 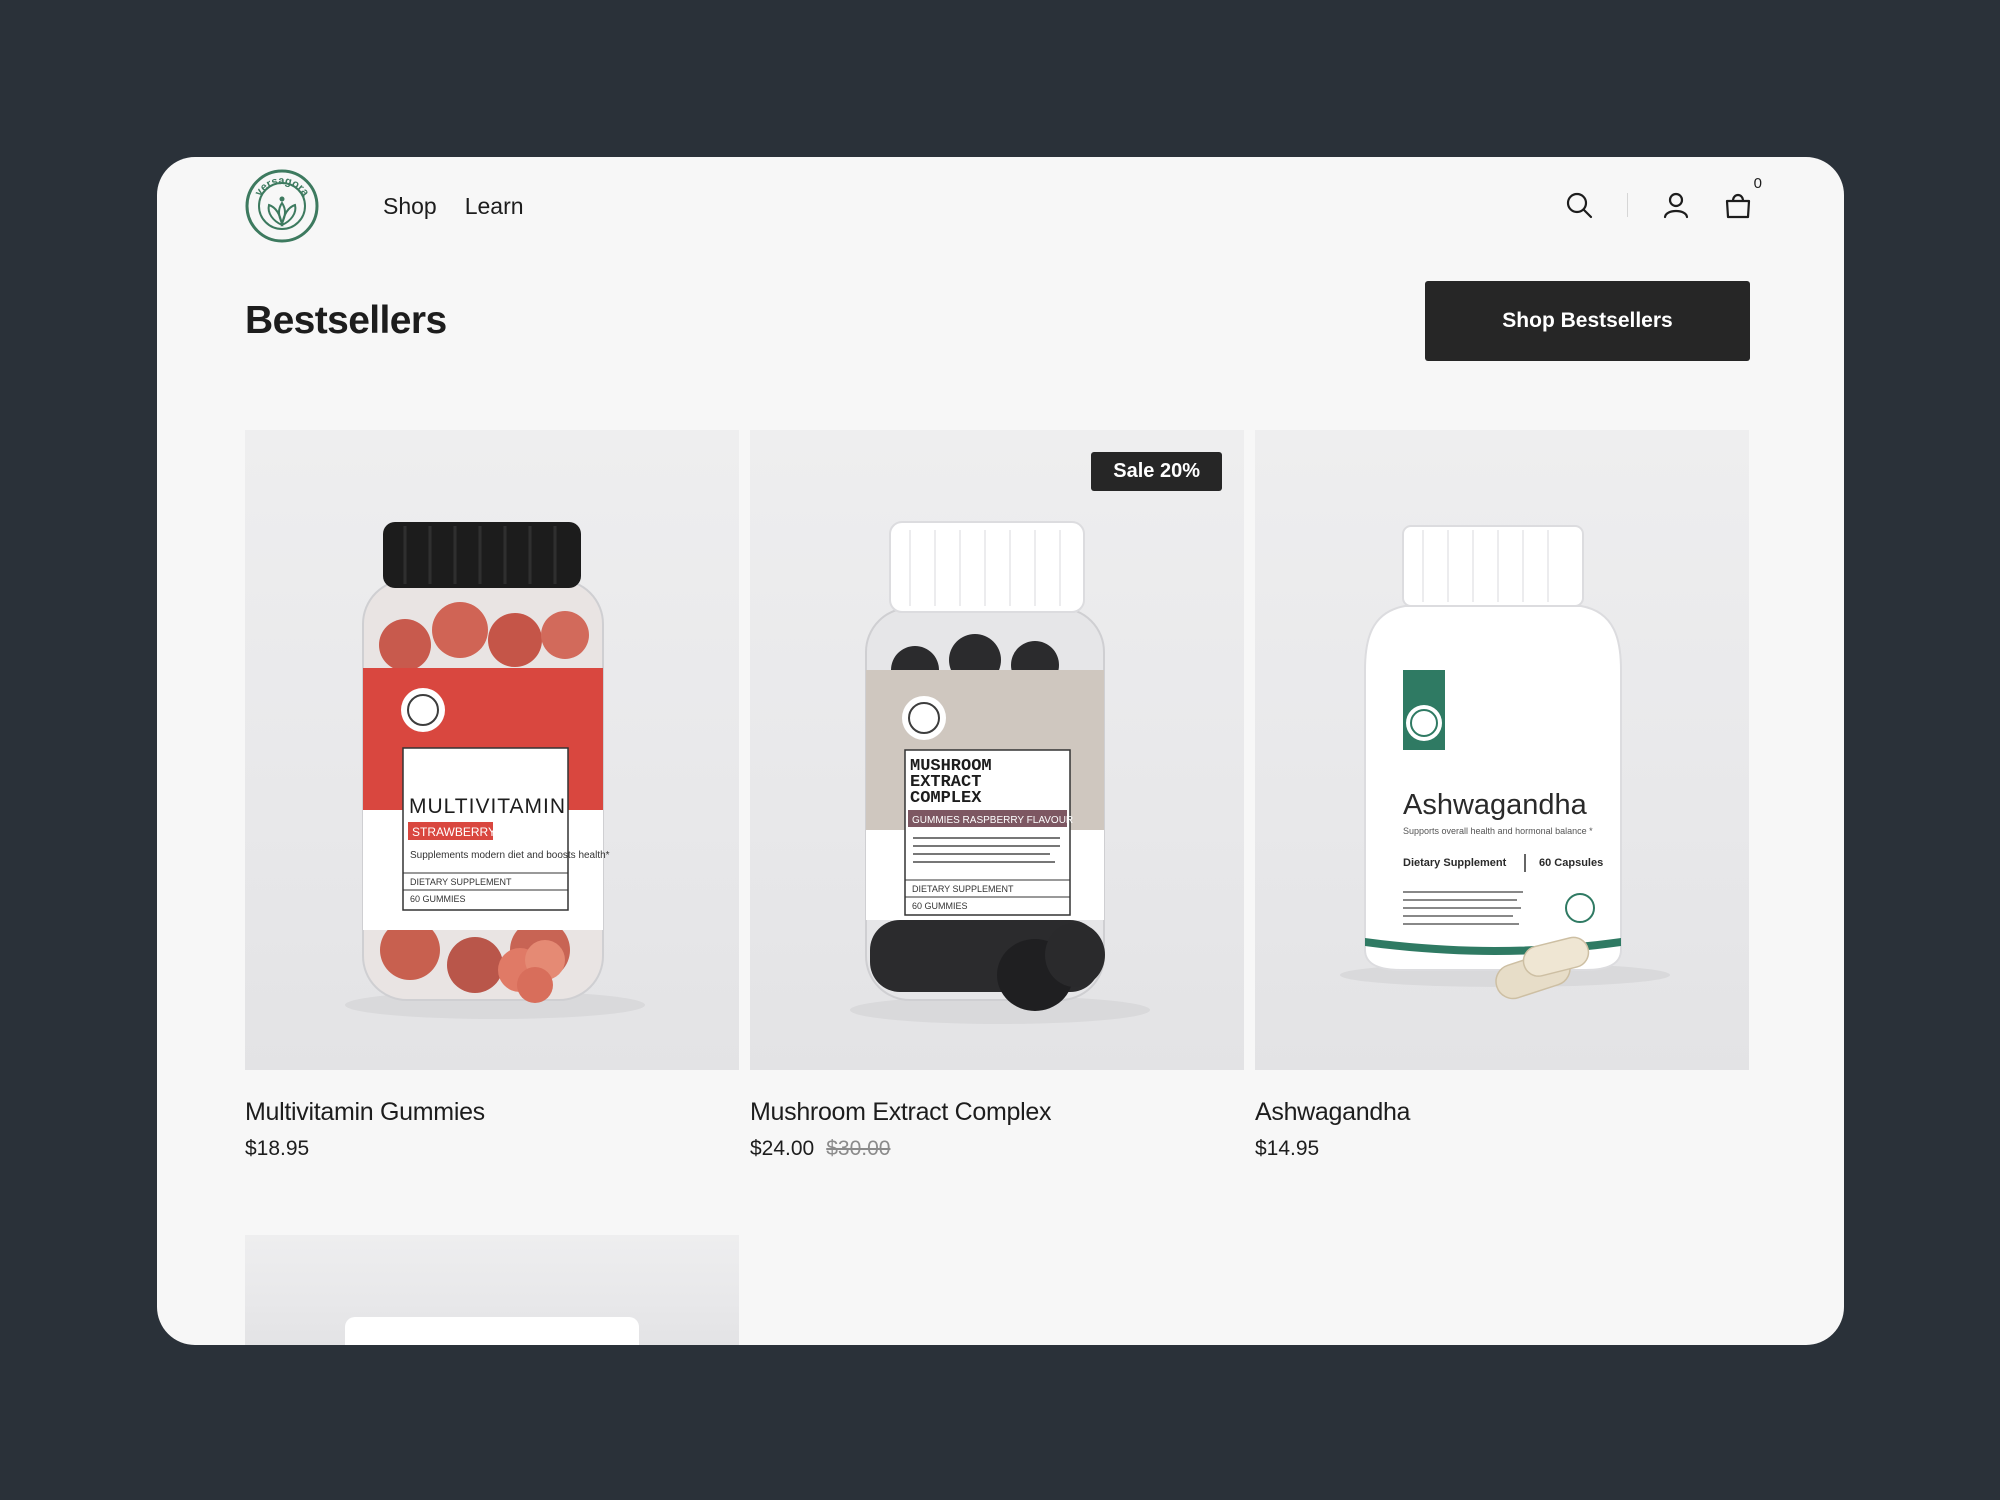 I want to click on svg-text: MULTIVITAMIN, so click(x=487, y=806).